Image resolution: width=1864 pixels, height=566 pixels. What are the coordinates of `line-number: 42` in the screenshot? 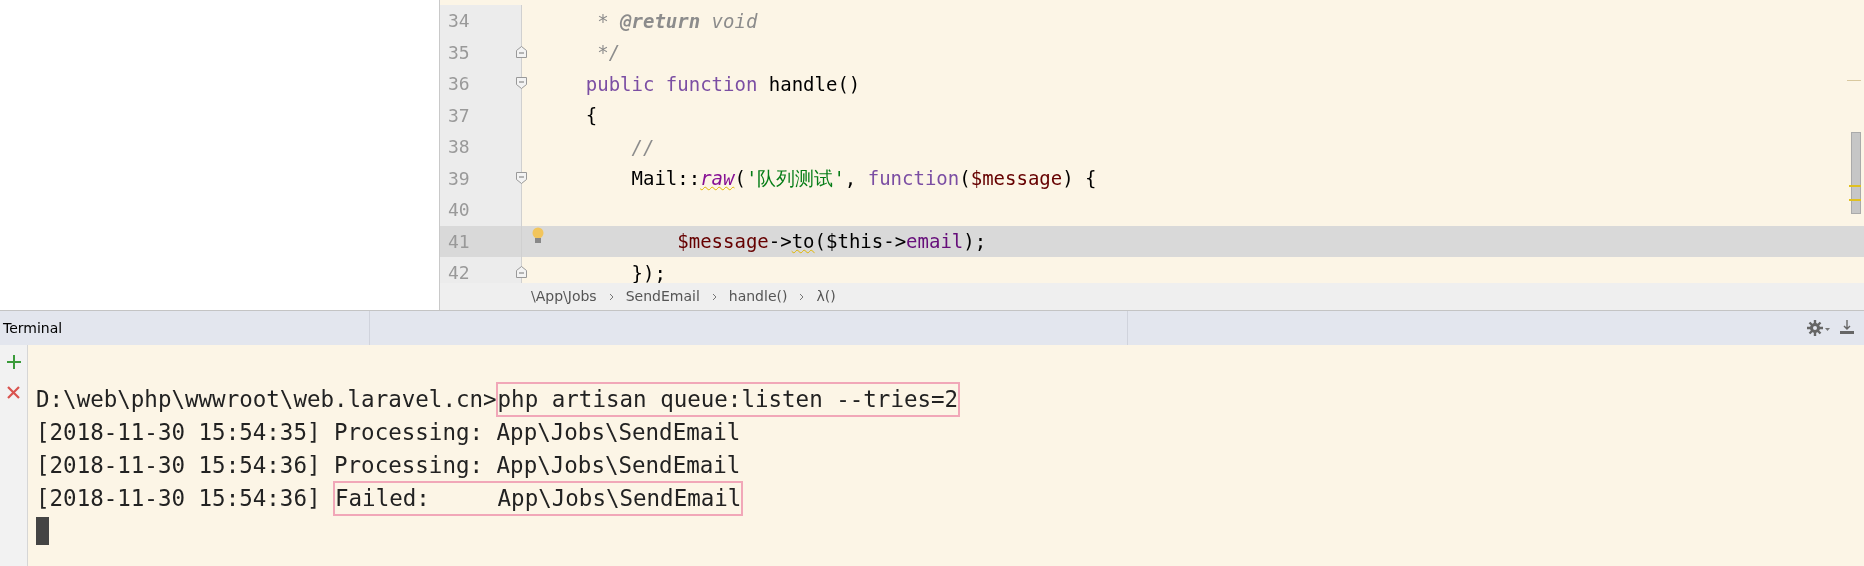 It's located at (459, 272).